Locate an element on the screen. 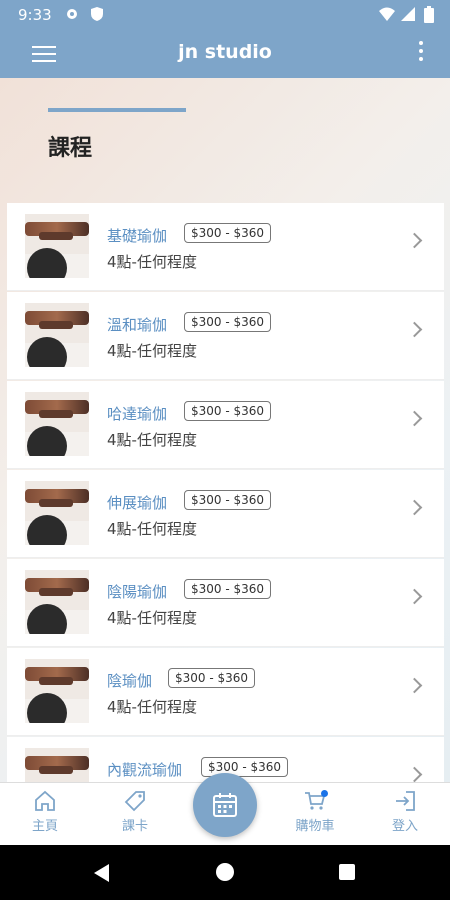 Image resolution: width=450 pixels, height=900 pixels. shield-icon is located at coordinates (97, 16).